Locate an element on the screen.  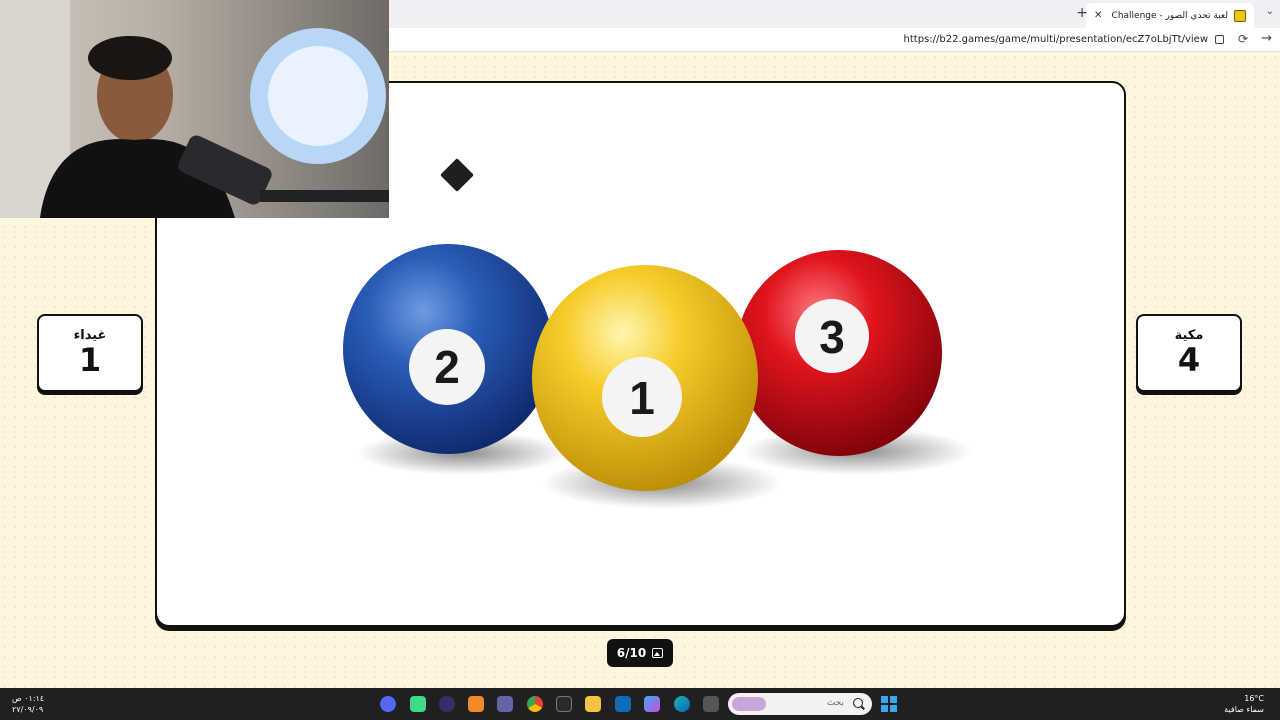
tab-list-chevron-icon: ⌄ is located at coordinates (1270, 11).